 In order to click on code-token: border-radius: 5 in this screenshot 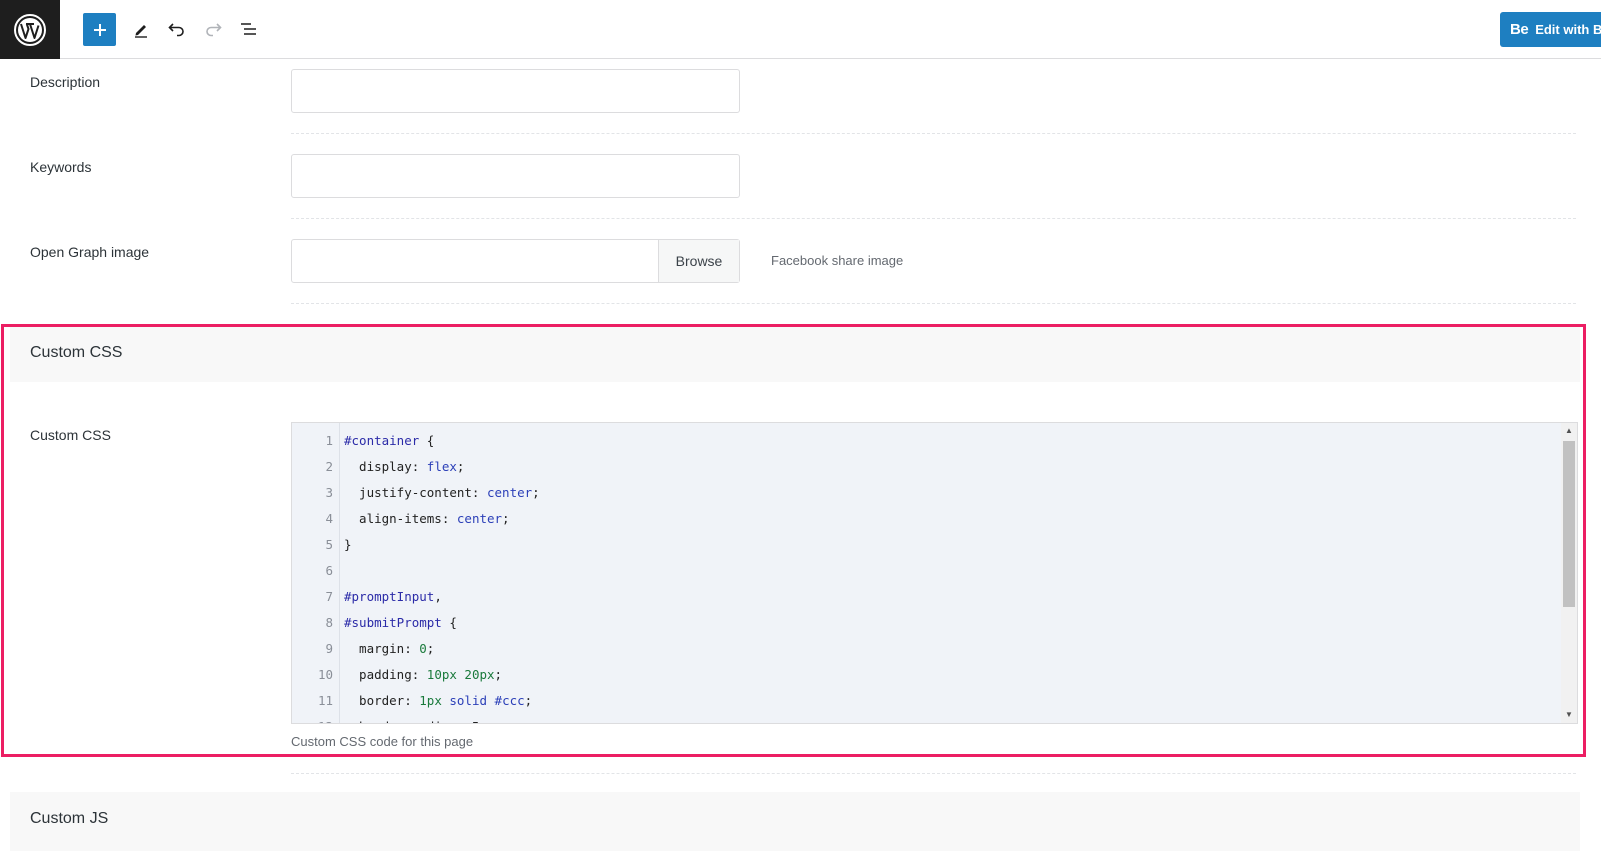, I will do `click(411, 721)`.